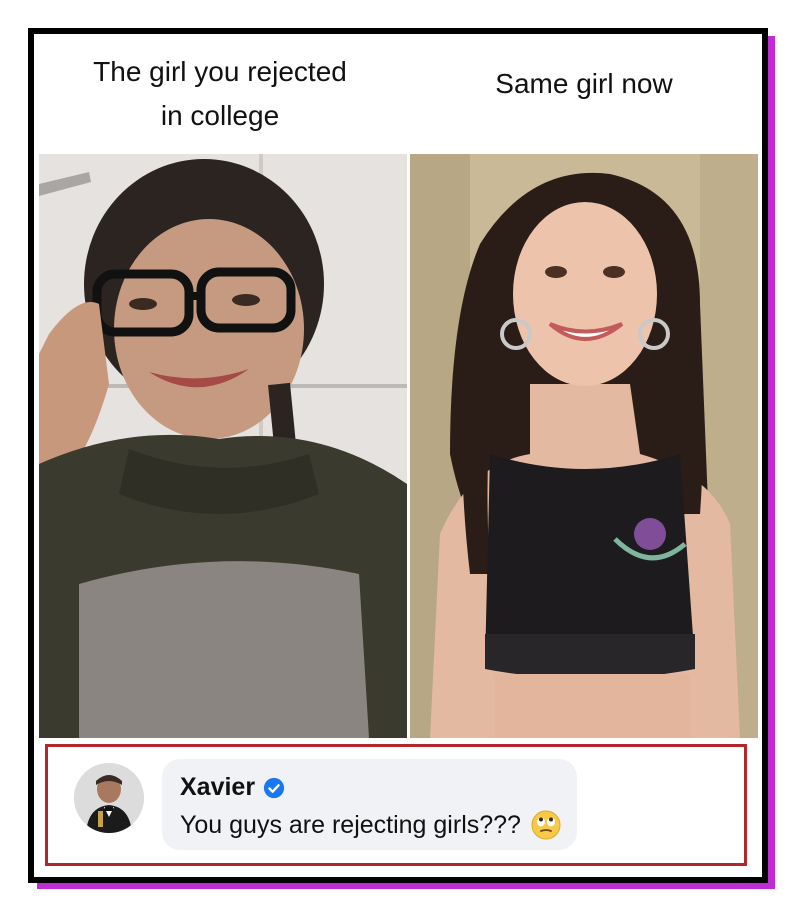  I want to click on comment-box: Xavier You guys are rejecting girls???, so click(396, 805).